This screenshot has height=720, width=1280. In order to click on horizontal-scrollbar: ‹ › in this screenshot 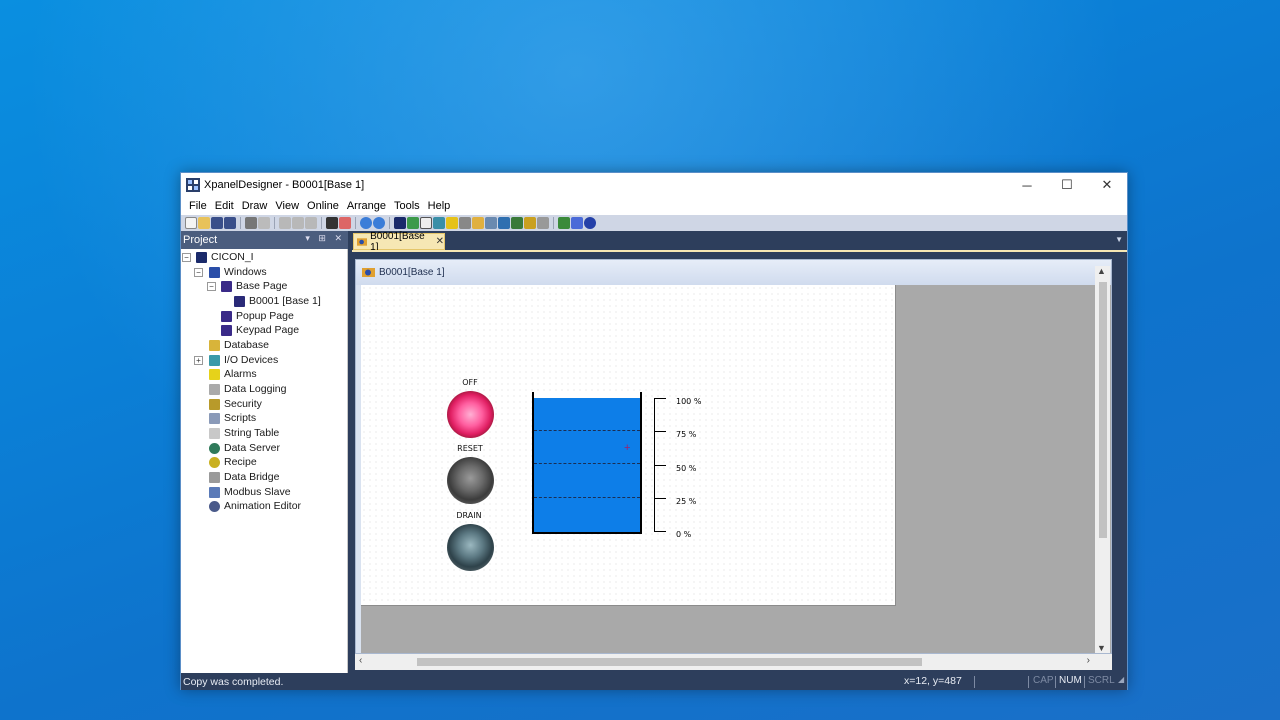, I will do `click(733, 662)`.